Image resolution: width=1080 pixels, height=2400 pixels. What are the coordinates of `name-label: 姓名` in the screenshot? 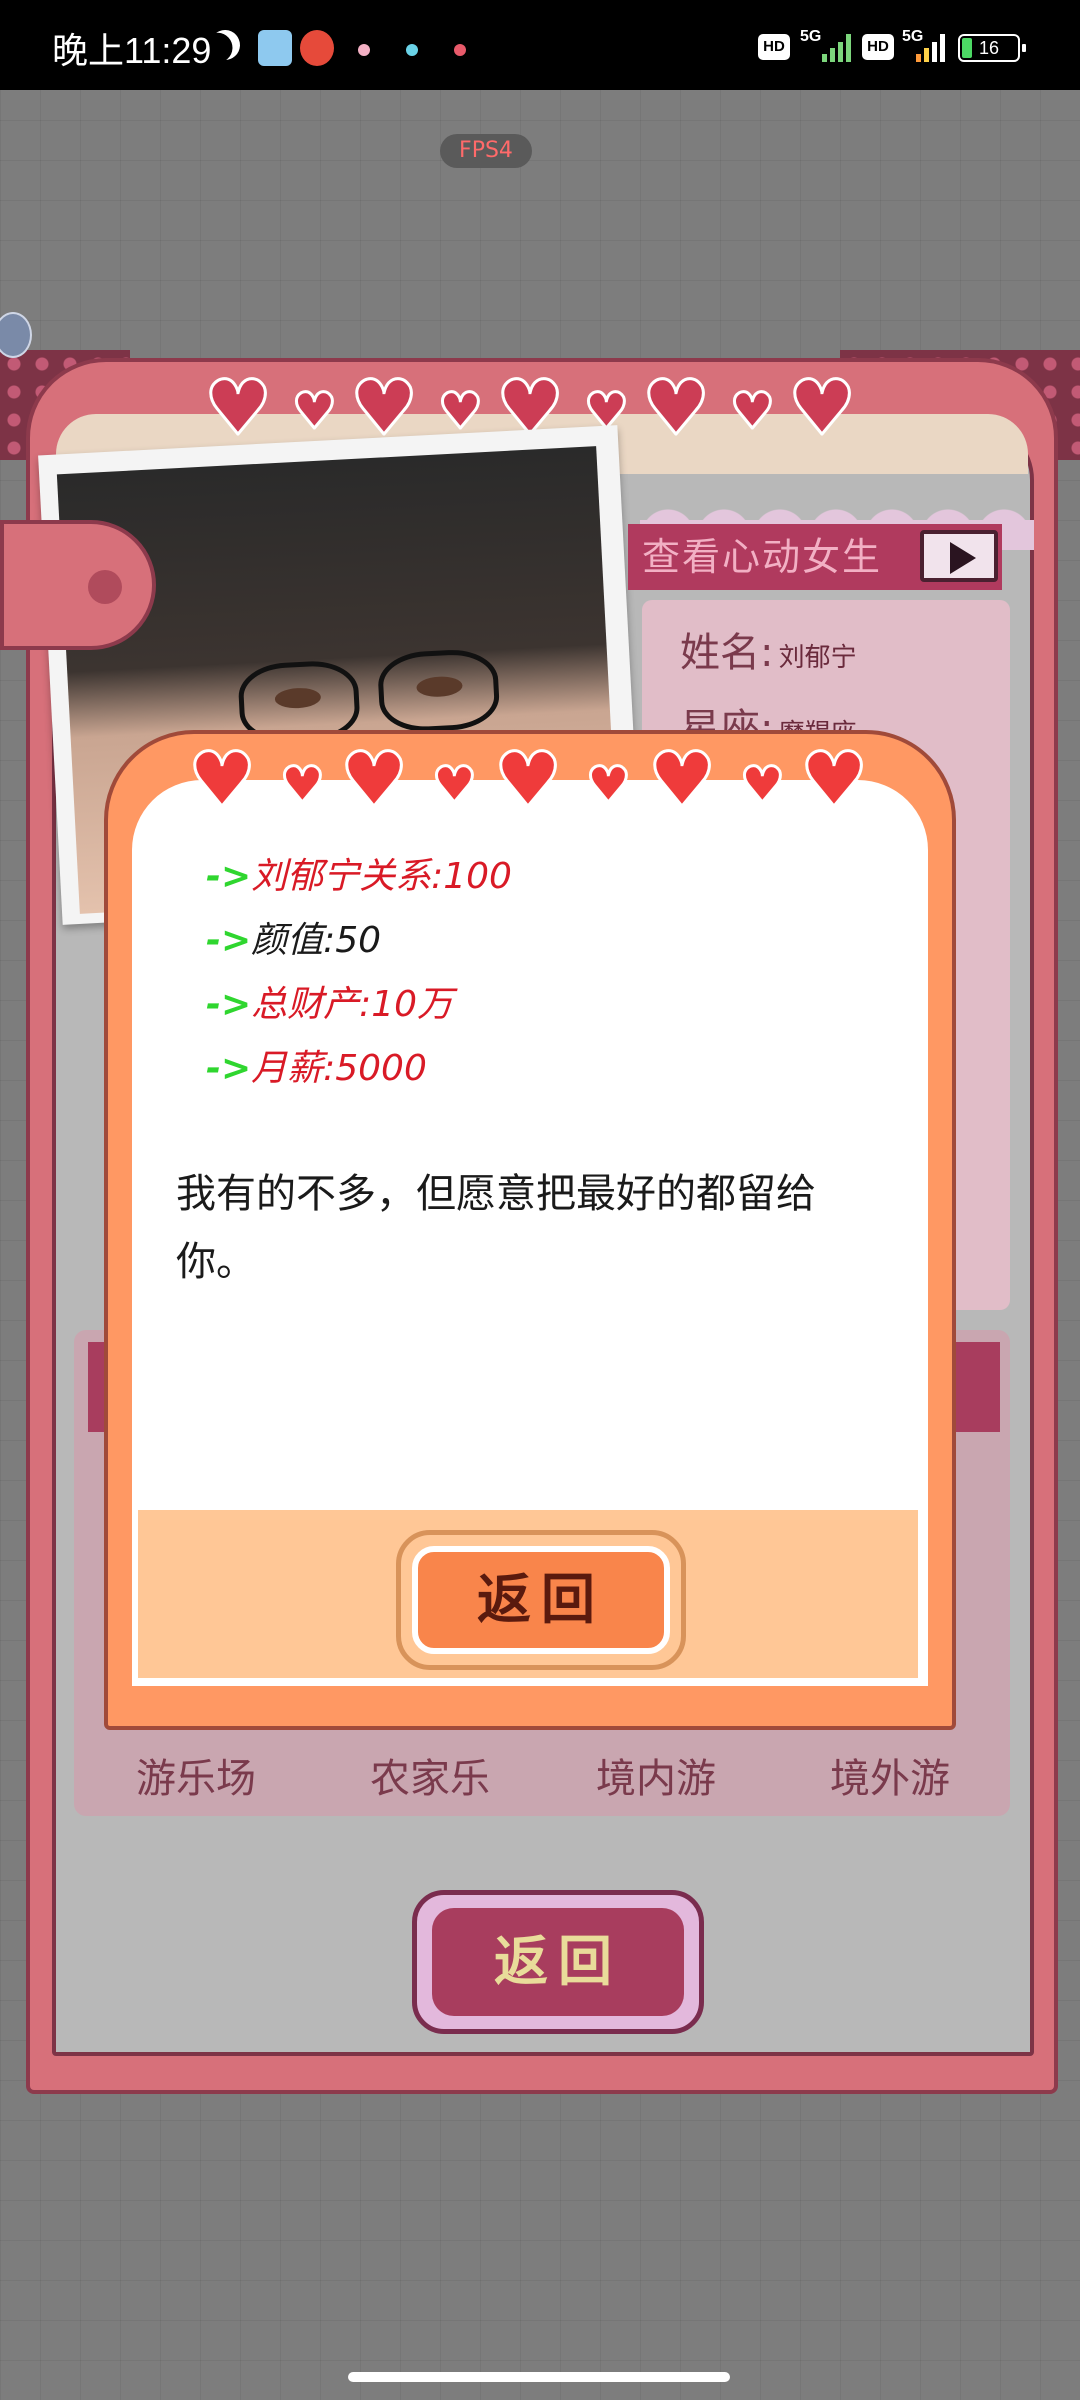 It's located at (720, 653).